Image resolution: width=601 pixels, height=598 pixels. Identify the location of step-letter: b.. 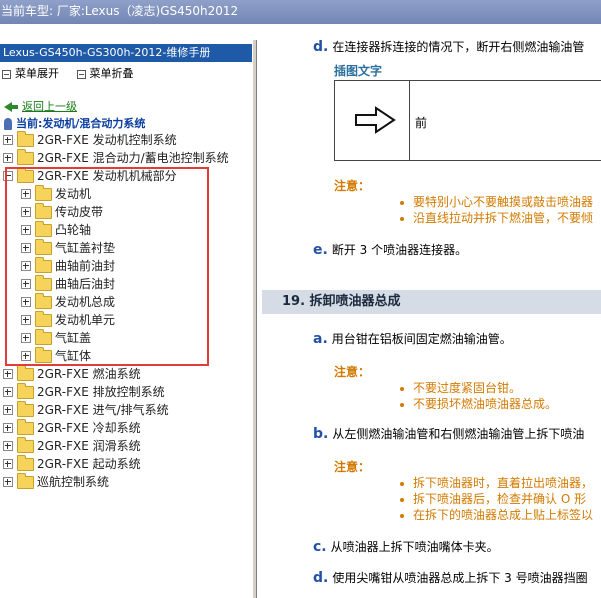
(321, 434).